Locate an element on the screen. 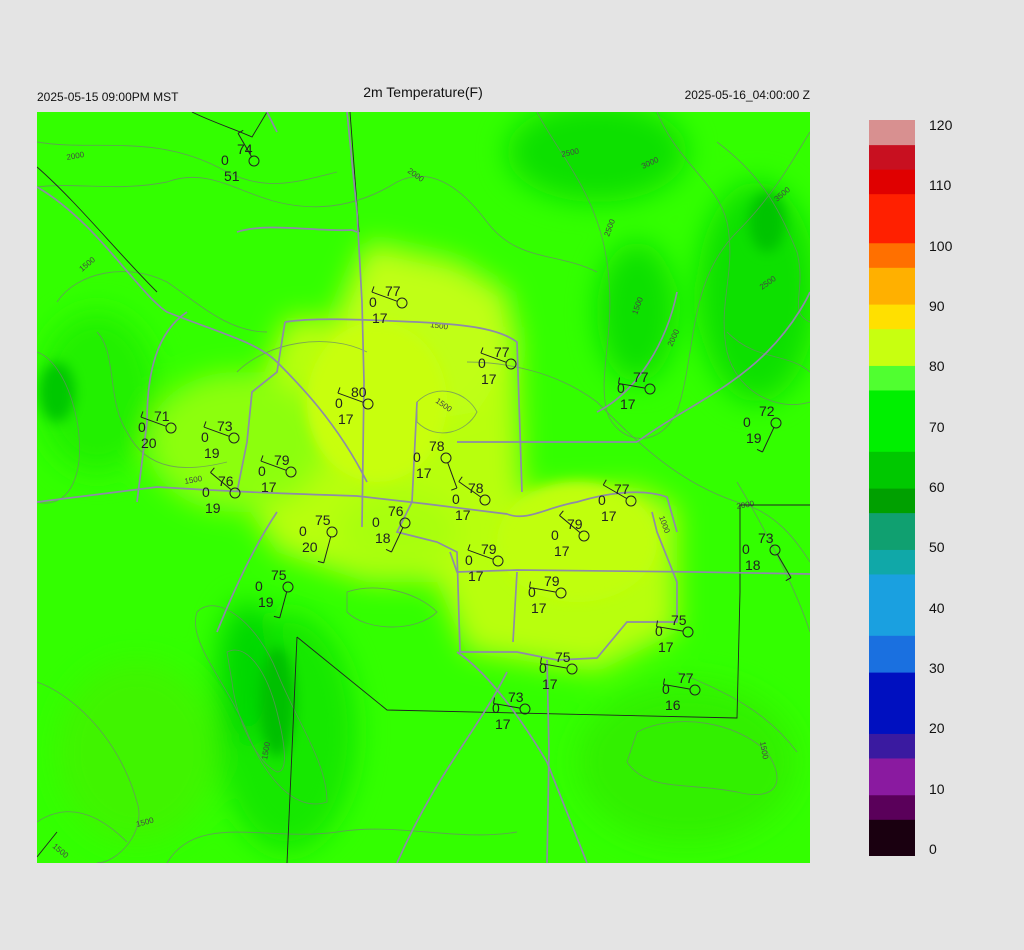  utc-time: 2025-05-16_04:00:00 Z is located at coordinates (747, 95).